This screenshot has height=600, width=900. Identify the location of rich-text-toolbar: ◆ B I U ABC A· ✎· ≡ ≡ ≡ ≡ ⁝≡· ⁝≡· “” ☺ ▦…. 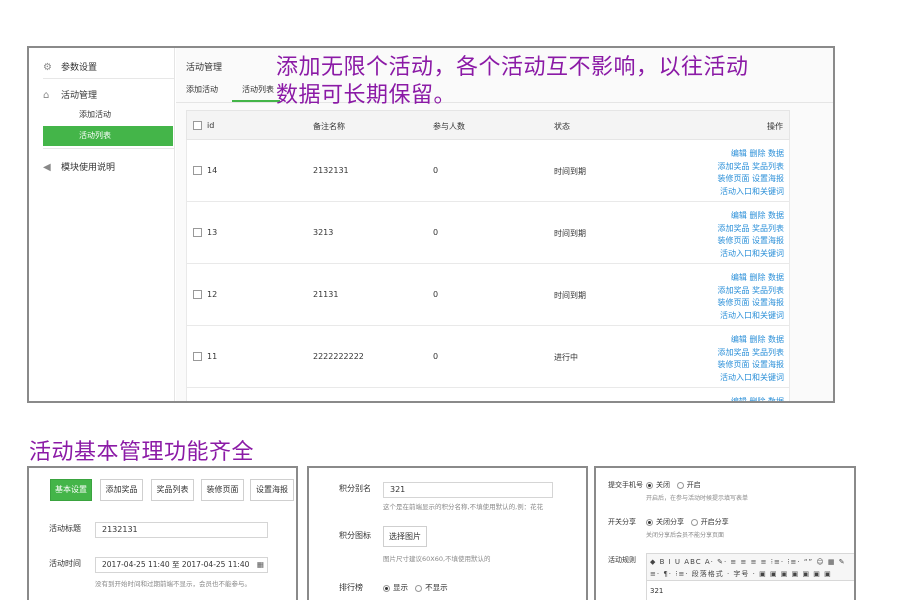
(750, 567).